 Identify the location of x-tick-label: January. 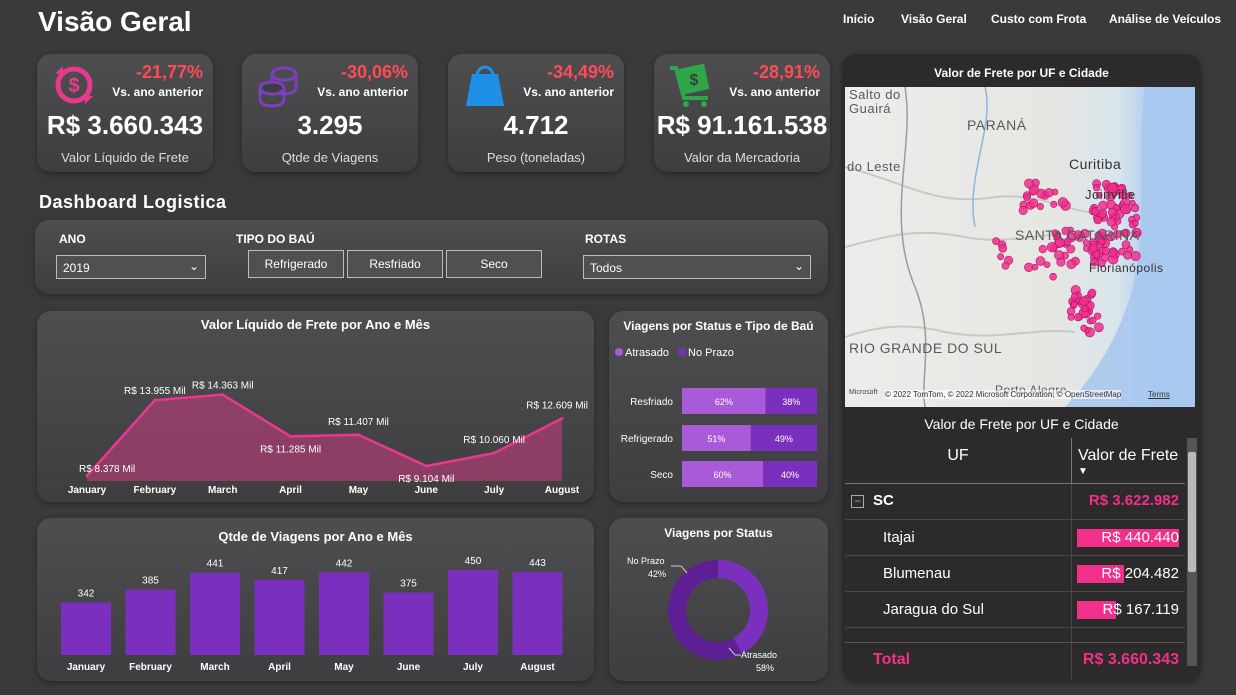
(87, 490).